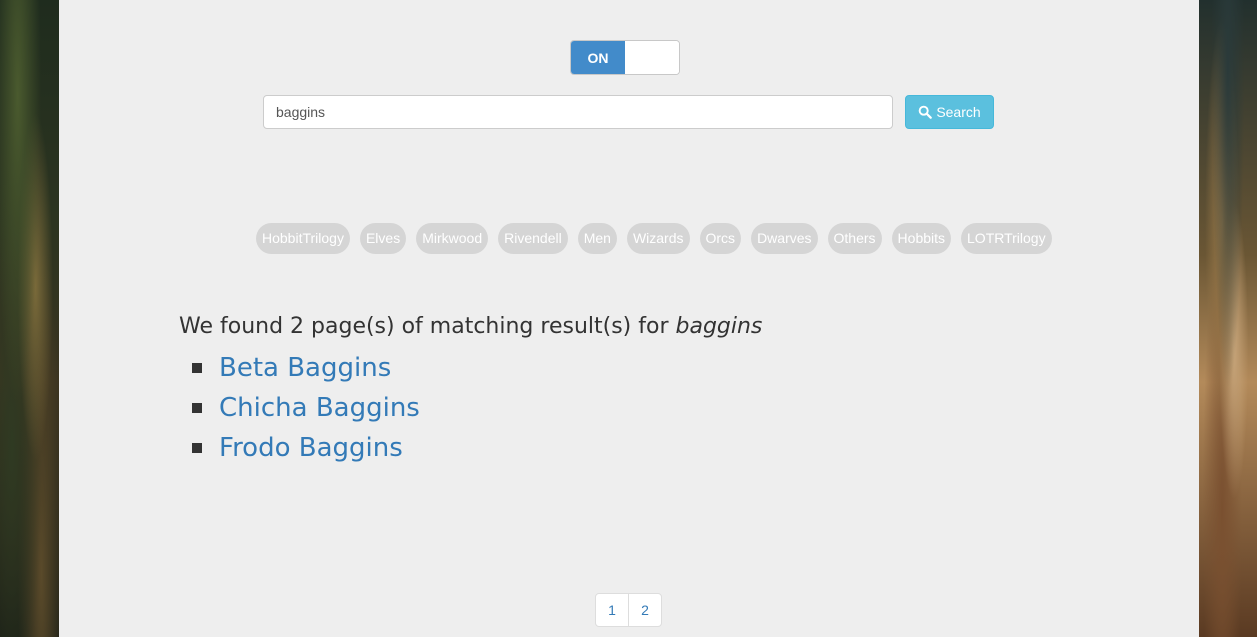 Image resolution: width=1257 pixels, height=637 pixels. I want to click on toggle-on-label: ON, so click(598, 57).